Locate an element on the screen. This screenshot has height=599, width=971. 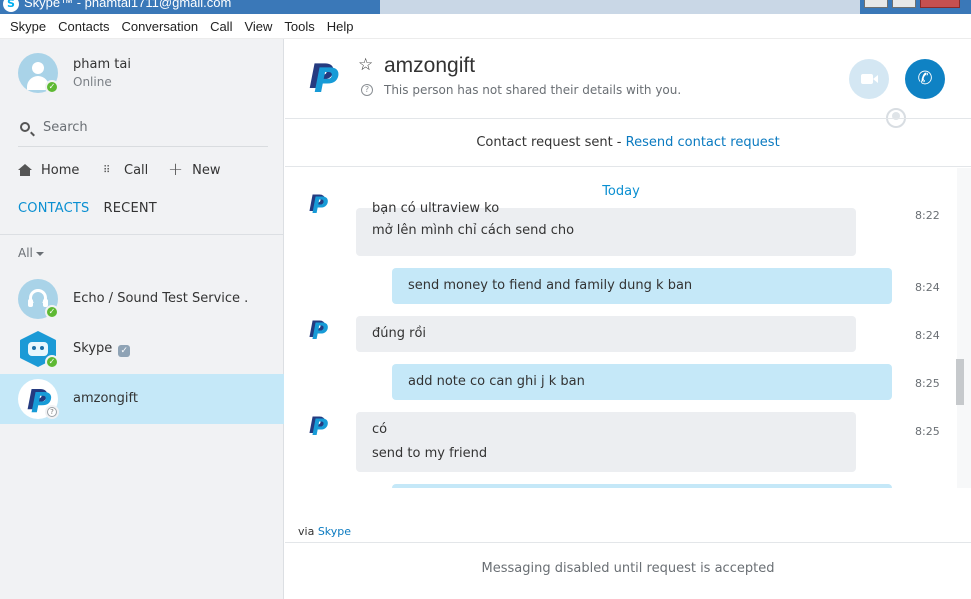
call-nav-button: ⠿ Call is located at coordinates (125, 170).